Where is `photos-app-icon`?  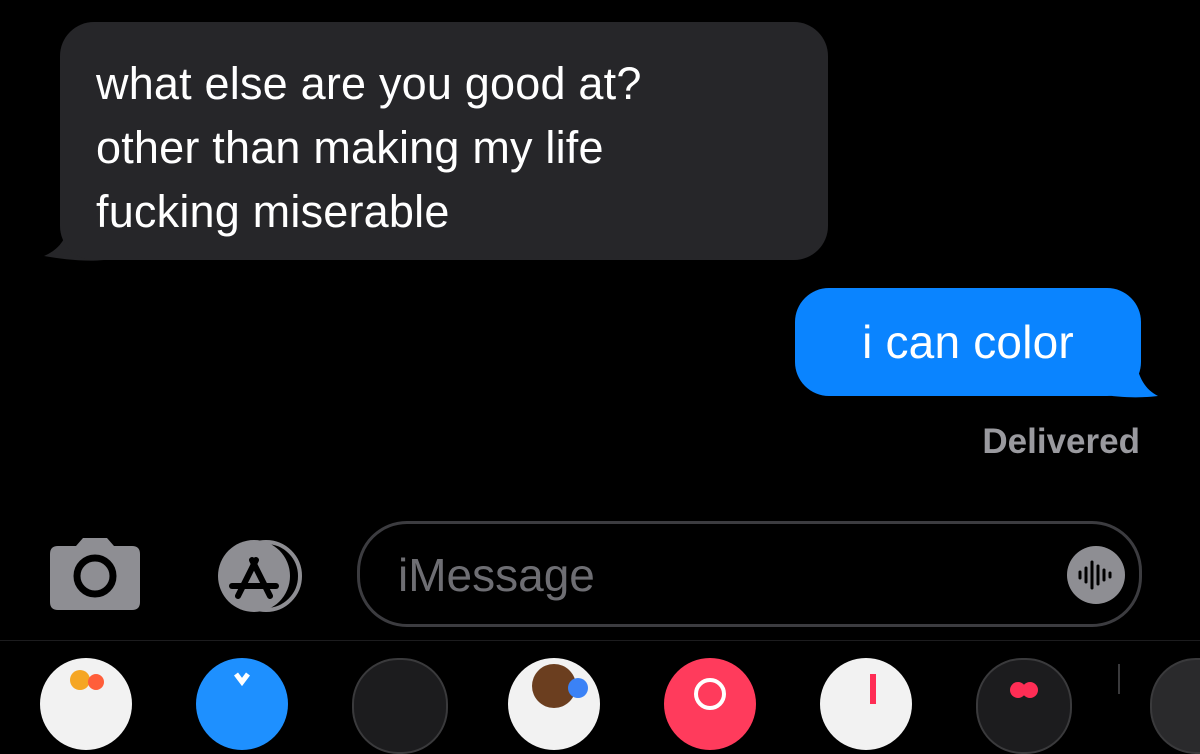
photos-app-icon is located at coordinates (86, 704).